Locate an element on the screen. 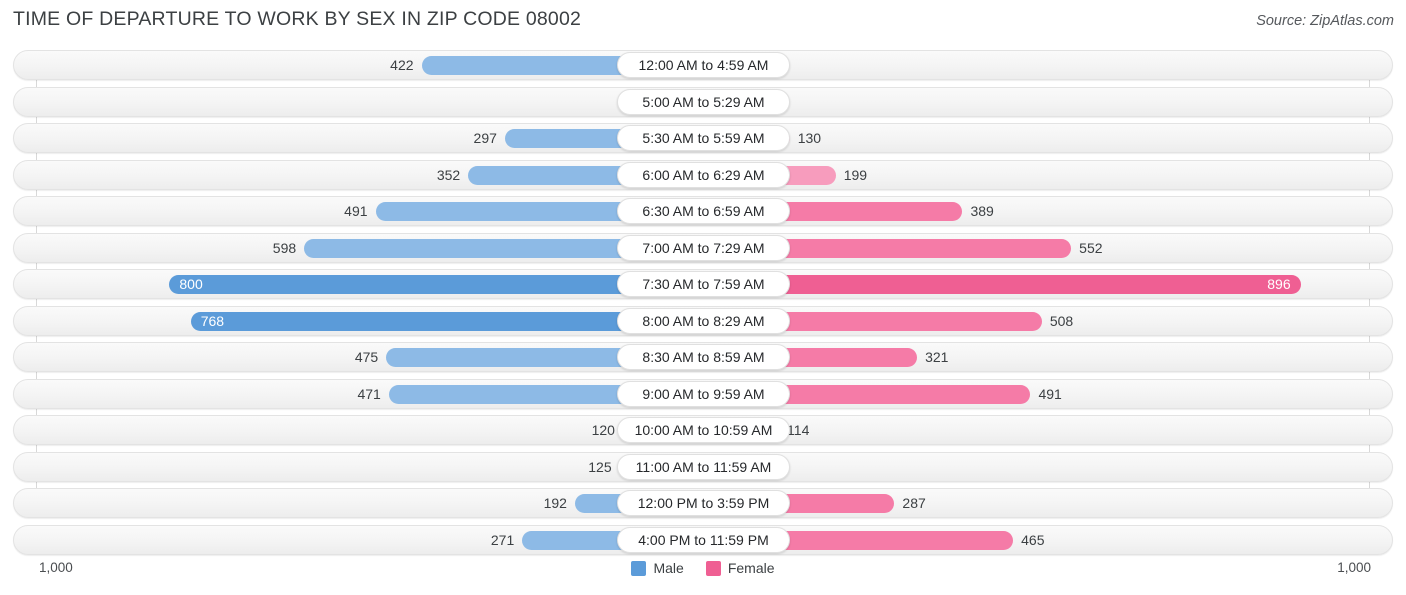 The image size is (1406, 595). category-label: 12:00 AM to 4:59 AM is located at coordinates (703, 65).